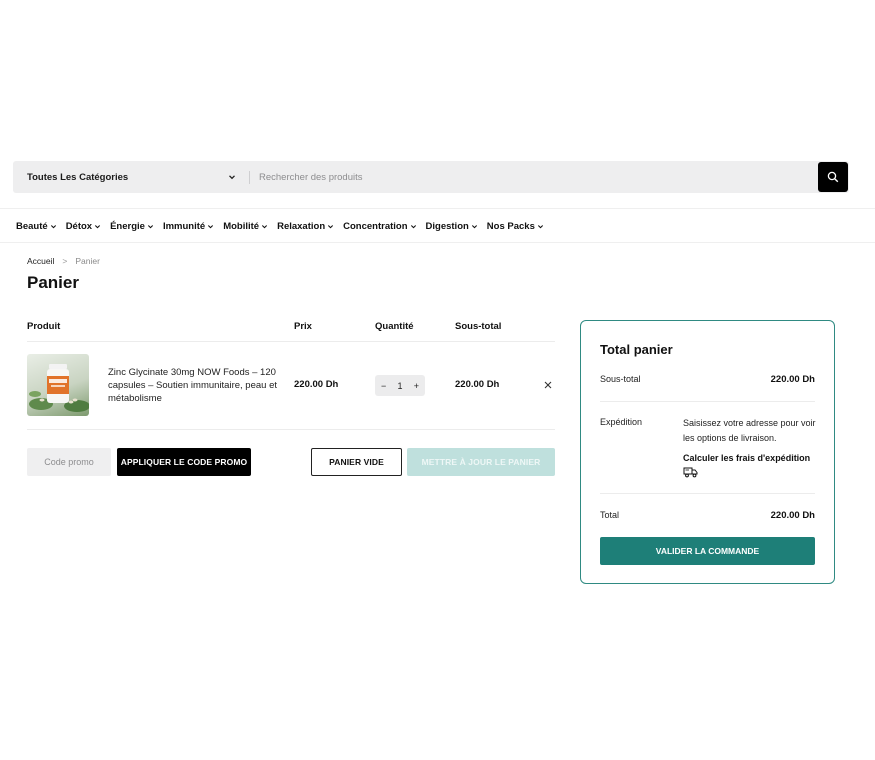  What do you see at coordinates (356, 462) in the screenshot?
I see `empty-cart-button: PANIER VIDE` at bounding box center [356, 462].